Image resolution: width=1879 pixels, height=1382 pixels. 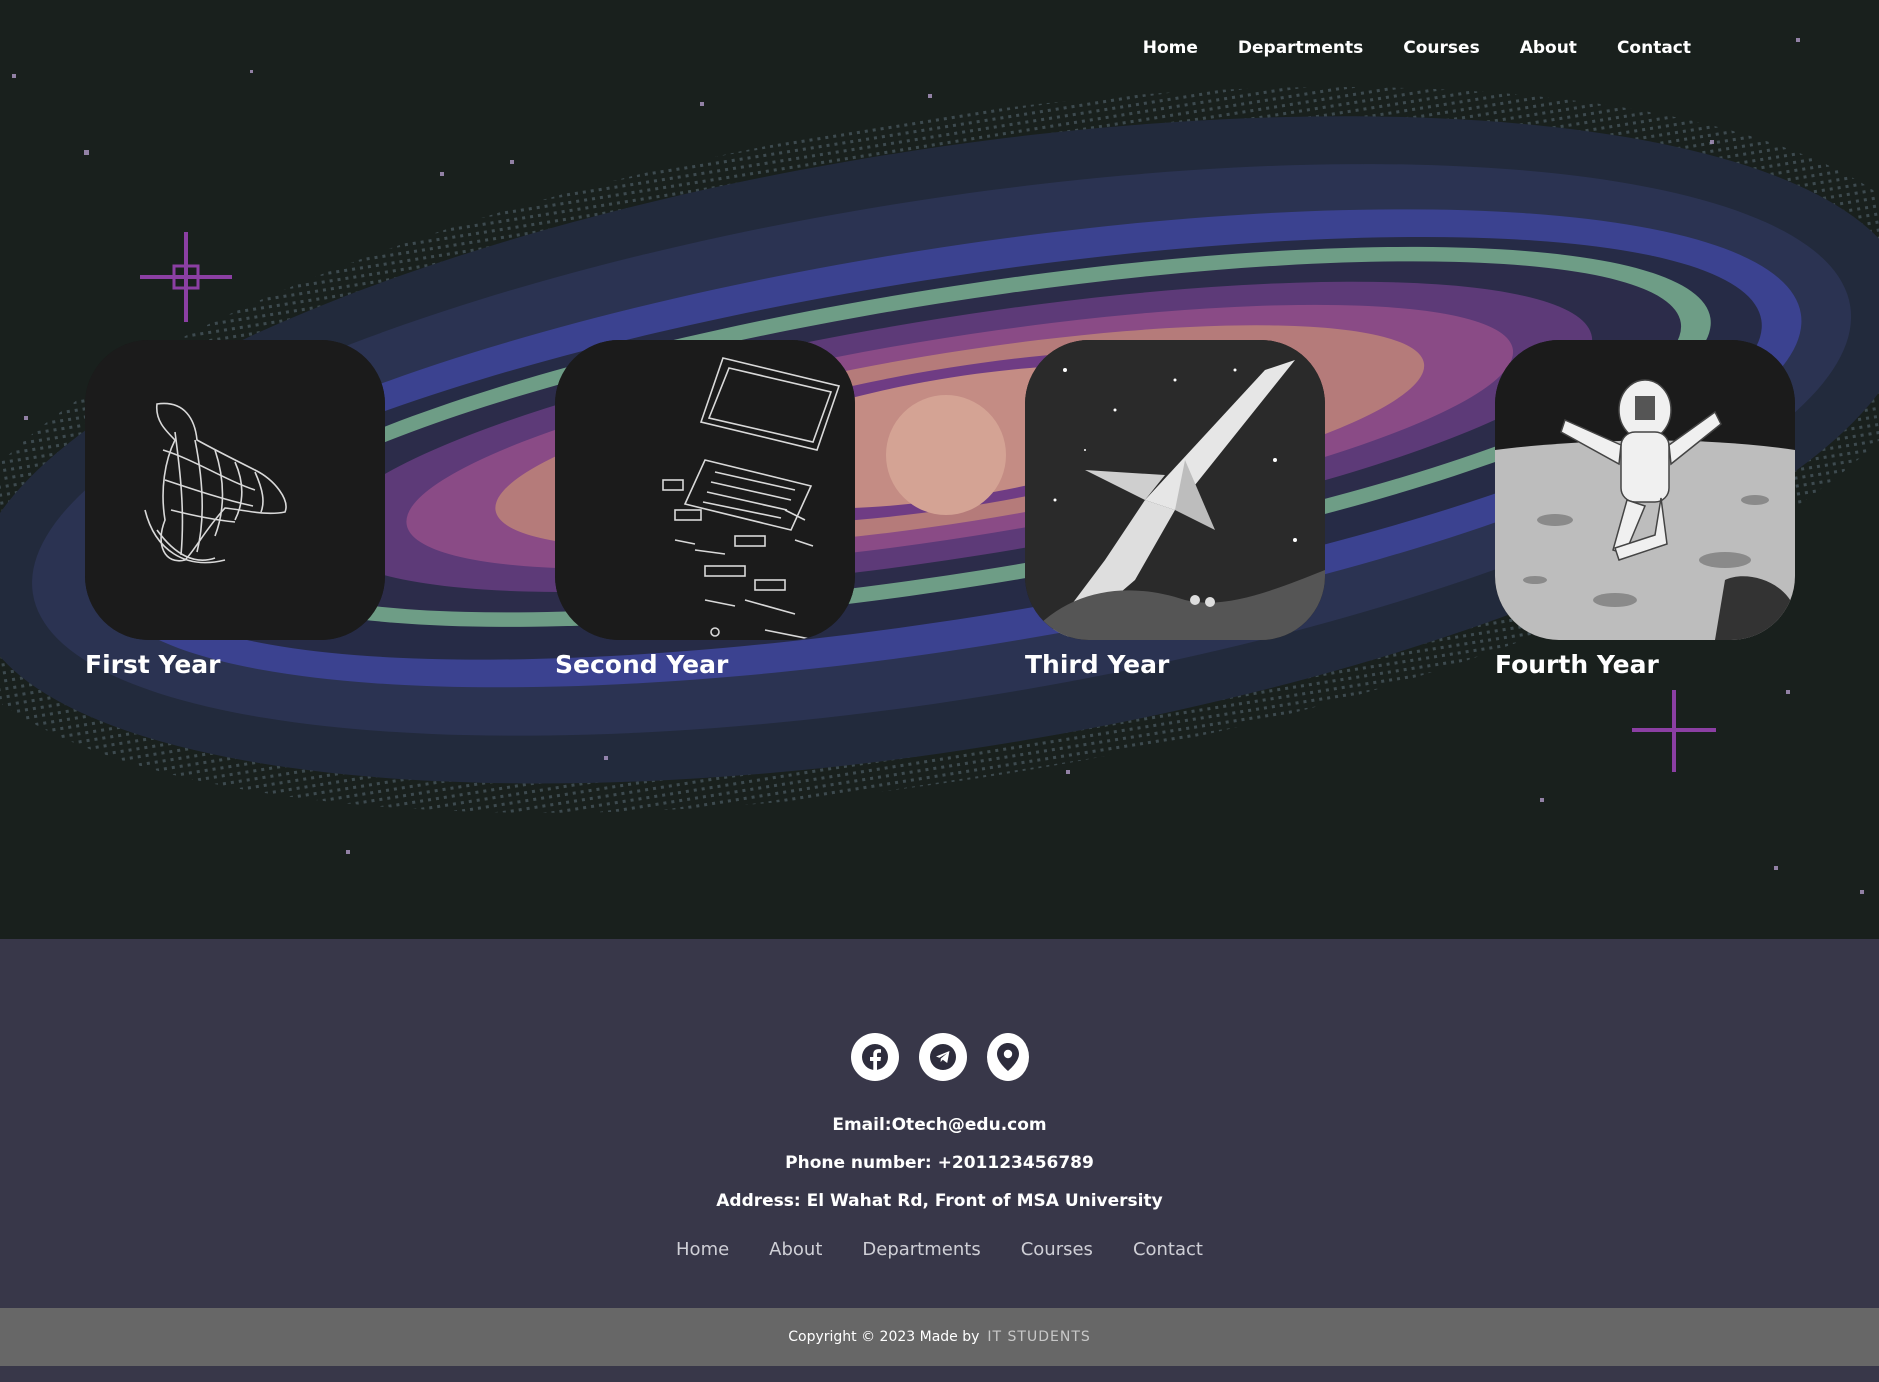 What do you see at coordinates (235, 490) in the screenshot?
I see `wireframe-hand-image` at bounding box center [235, 490].